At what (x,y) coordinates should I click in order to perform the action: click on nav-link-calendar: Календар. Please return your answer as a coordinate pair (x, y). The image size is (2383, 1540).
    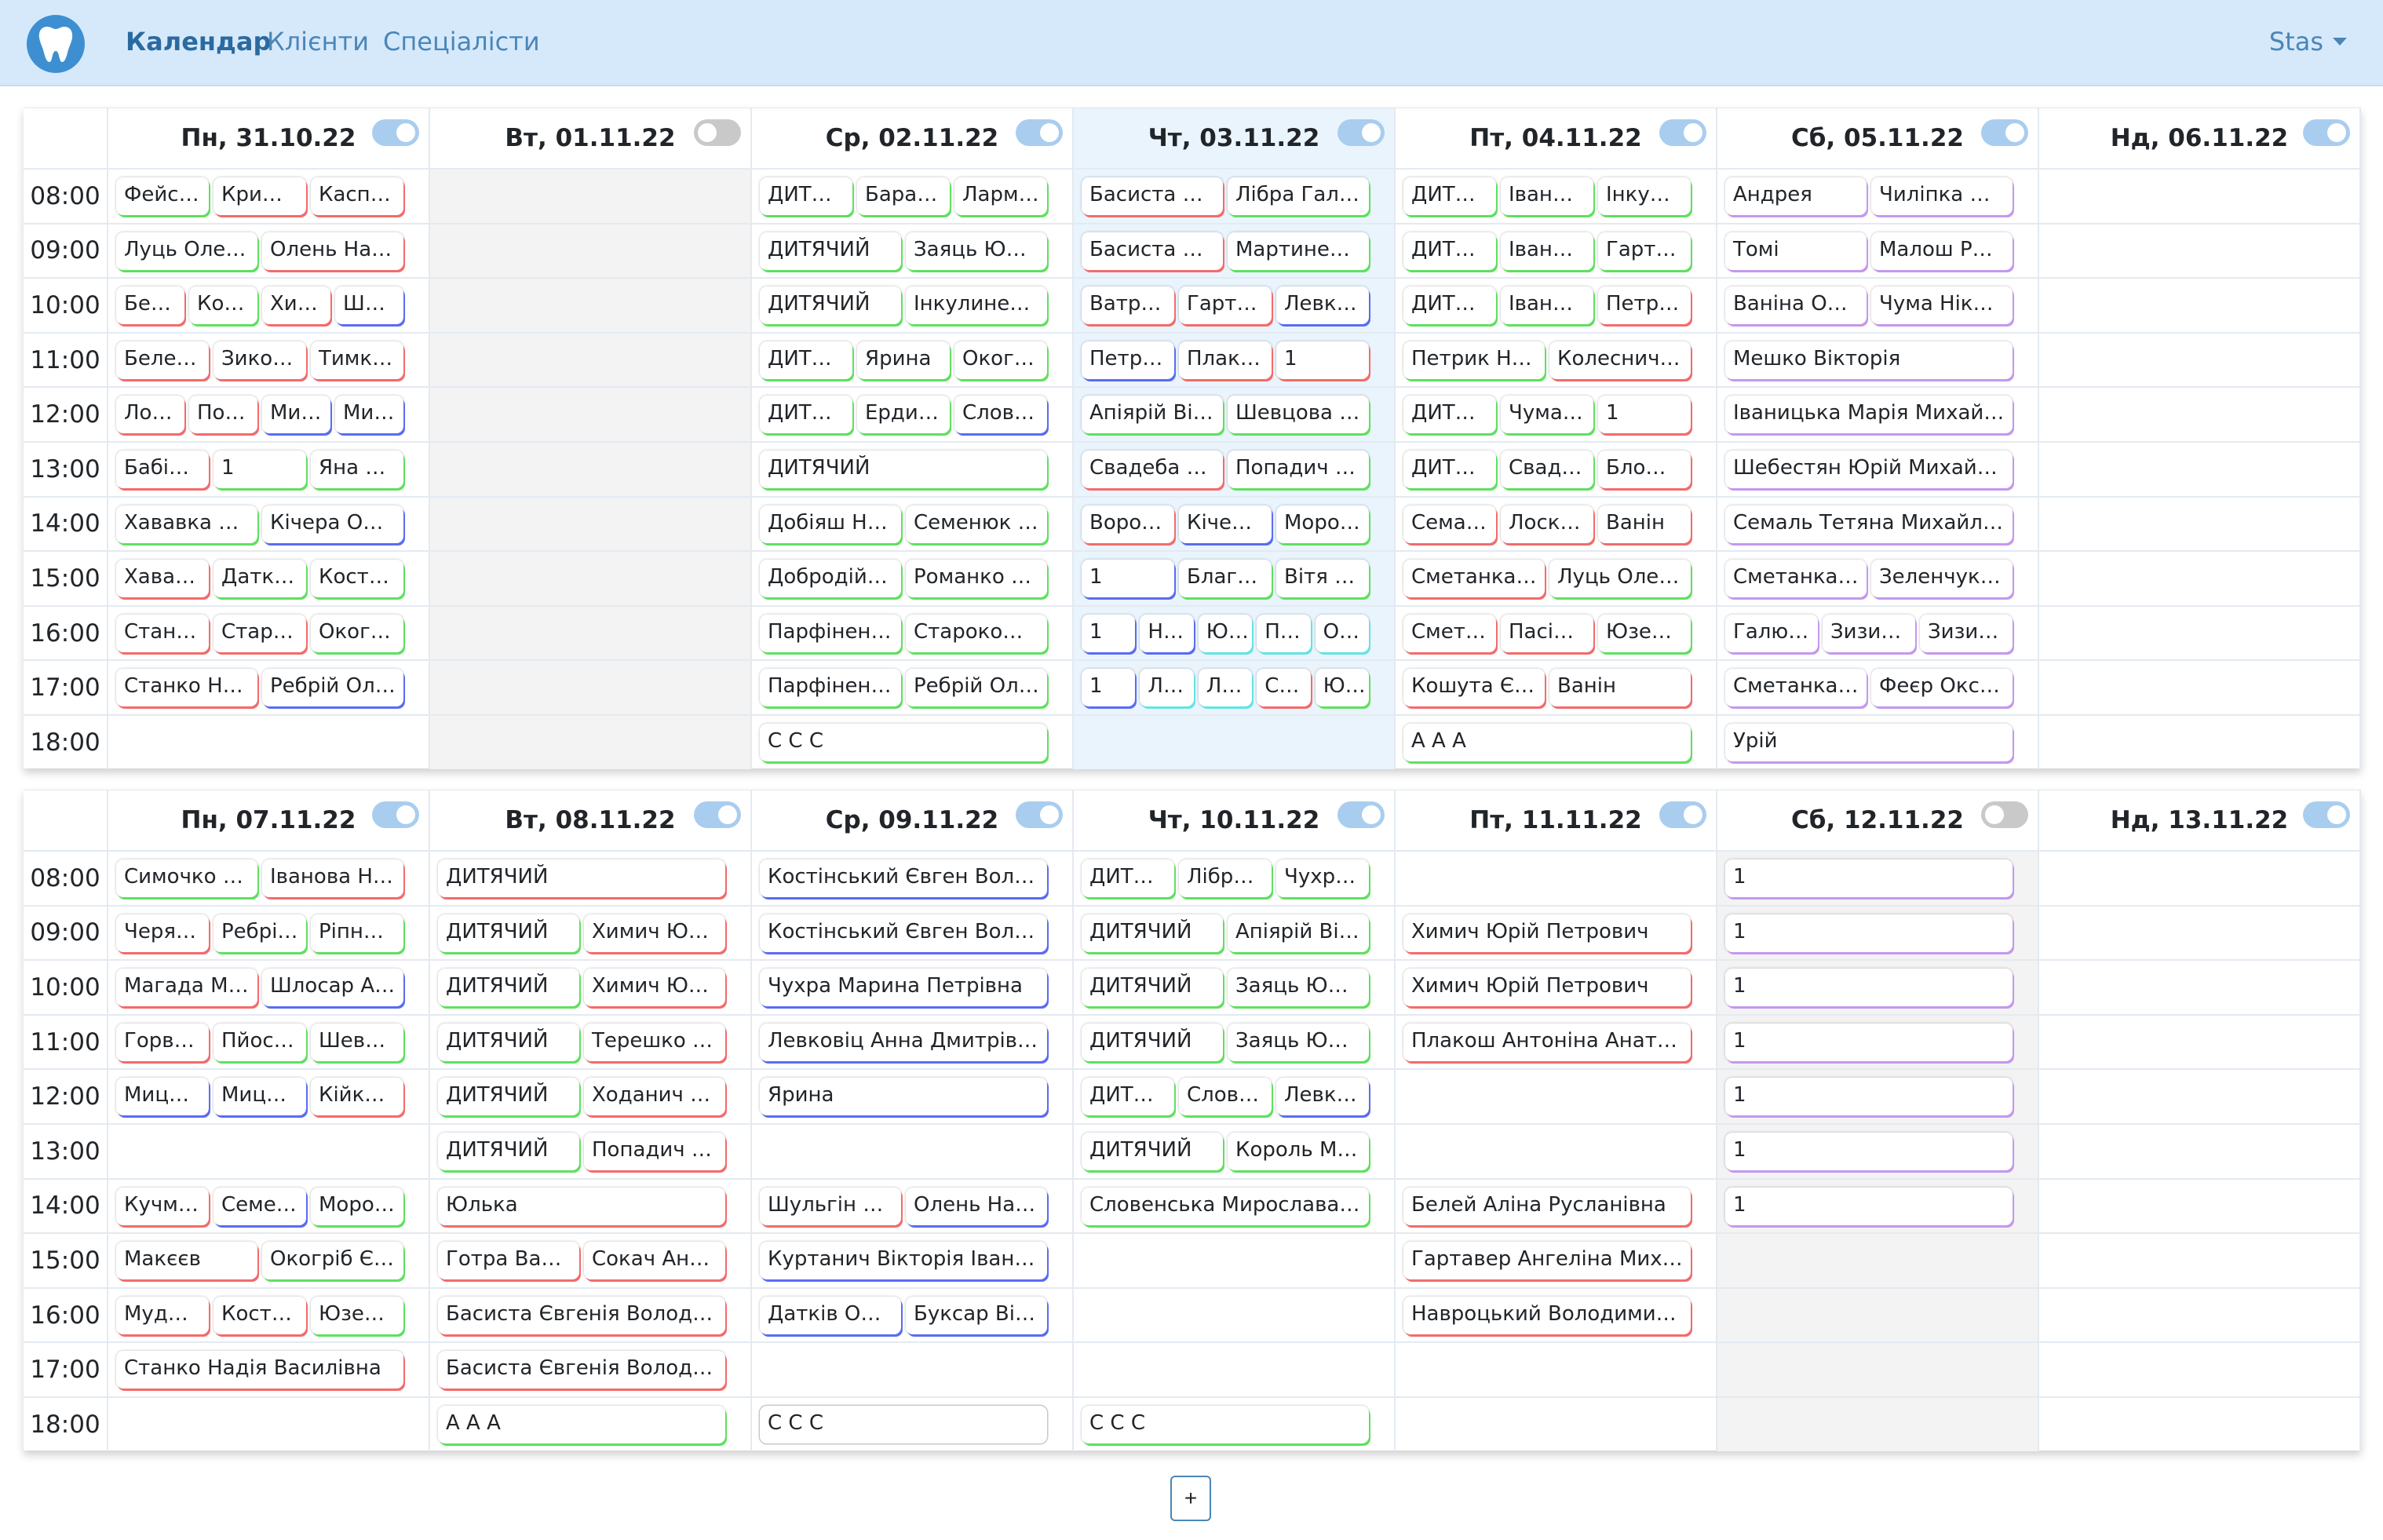
    Looking at the image, I should click on (198, 42).